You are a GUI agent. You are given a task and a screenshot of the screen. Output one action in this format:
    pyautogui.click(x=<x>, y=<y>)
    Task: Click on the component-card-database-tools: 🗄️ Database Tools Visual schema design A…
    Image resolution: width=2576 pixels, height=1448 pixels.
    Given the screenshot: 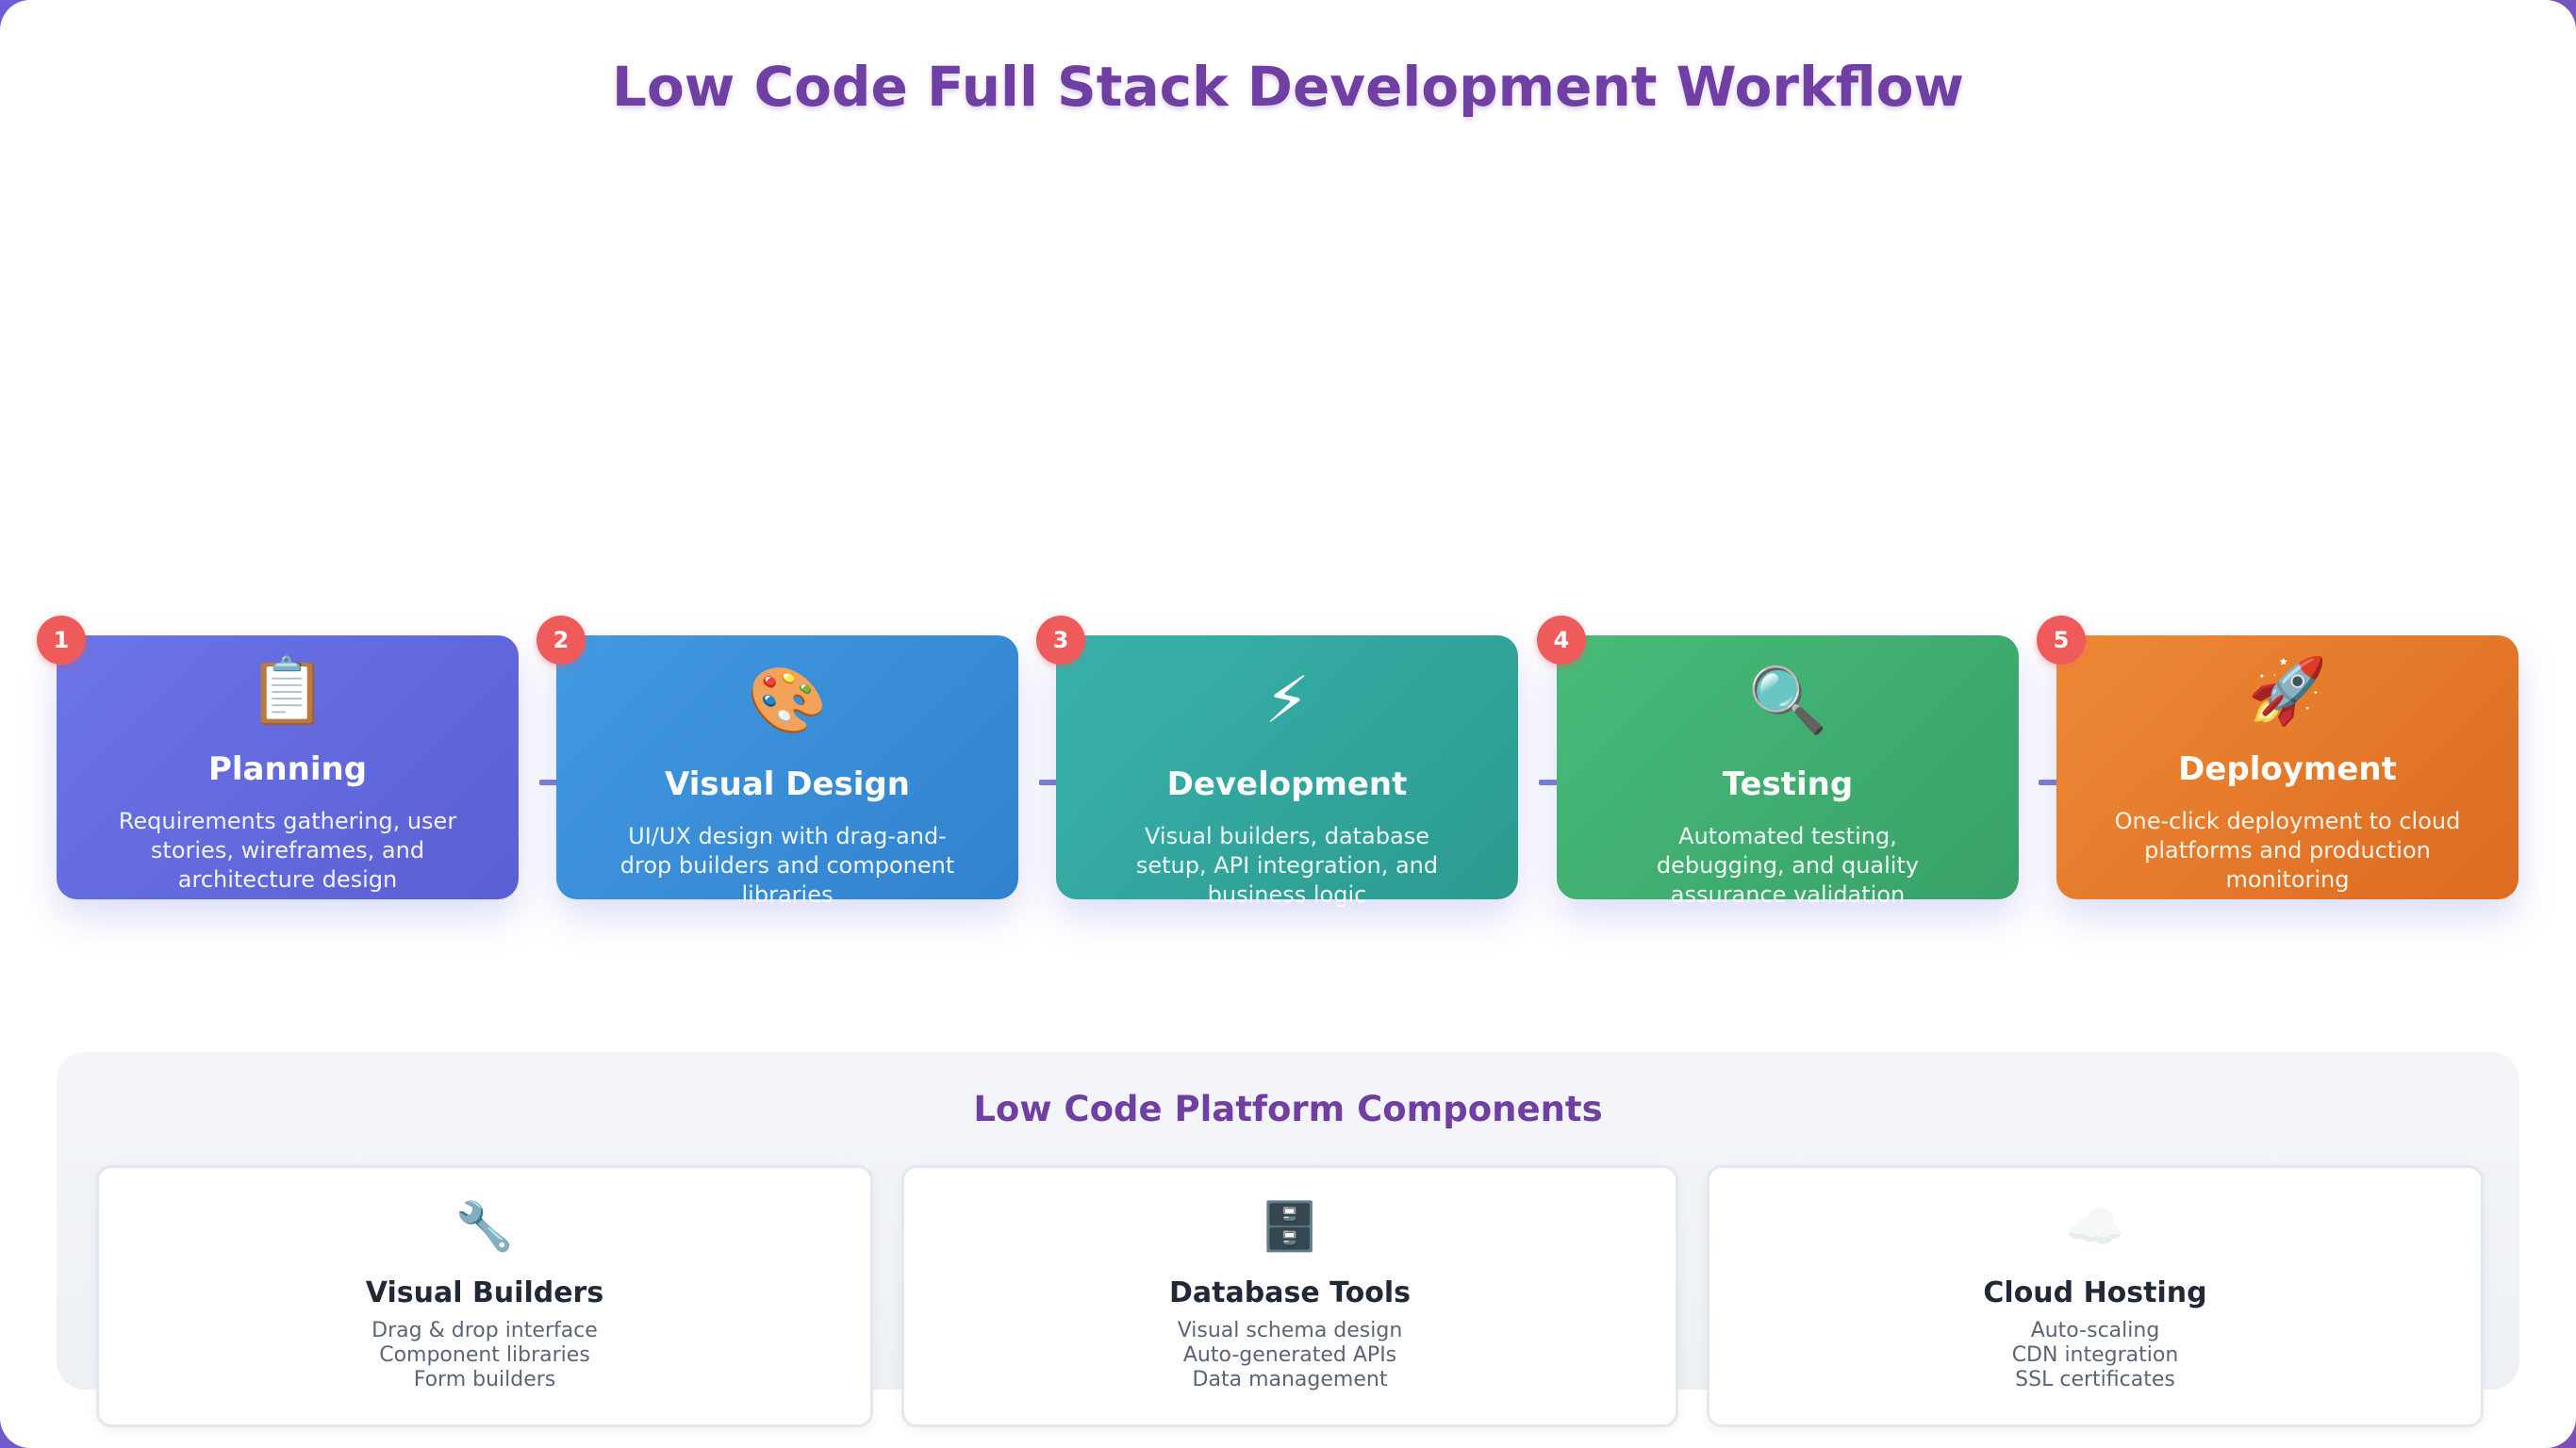 What is the action you would take?
    pyautogui.click(x=1289, y=1296)
    